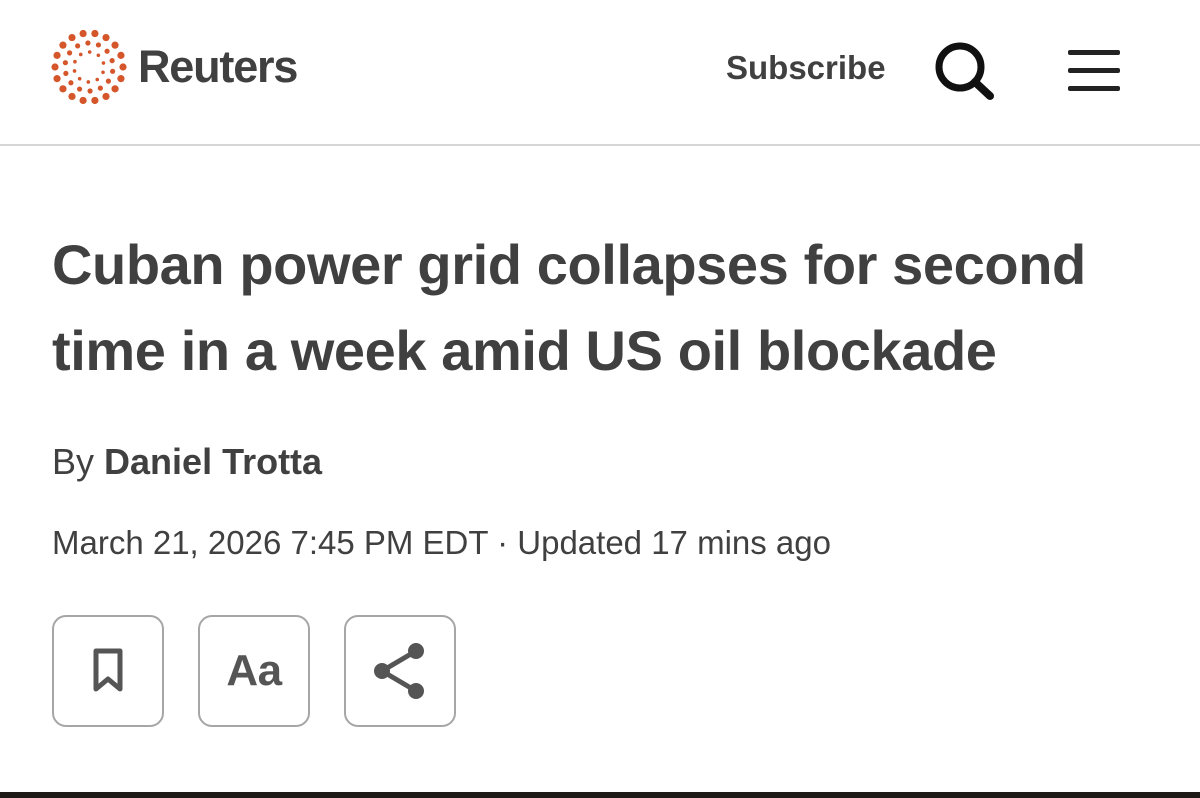 The image size is (1200, 798). I want to click on bookmark-button, so click(108, 671).